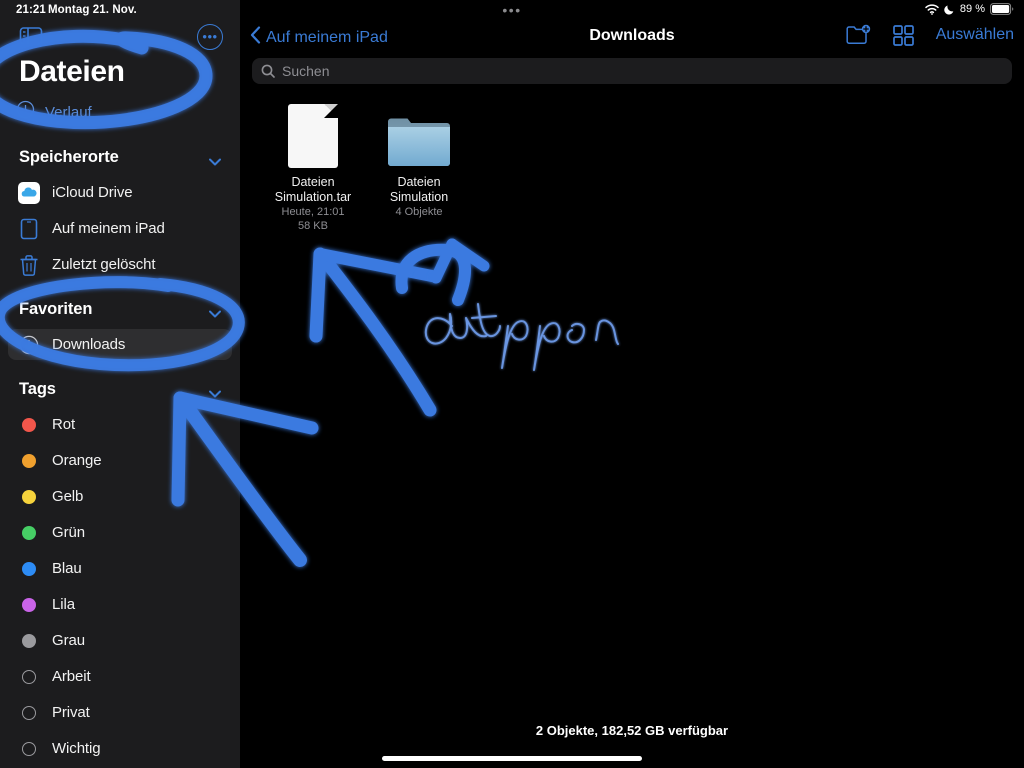  I want to click on sidebar-item-icloud-drive: iCloud Drive, so click(120, 192).